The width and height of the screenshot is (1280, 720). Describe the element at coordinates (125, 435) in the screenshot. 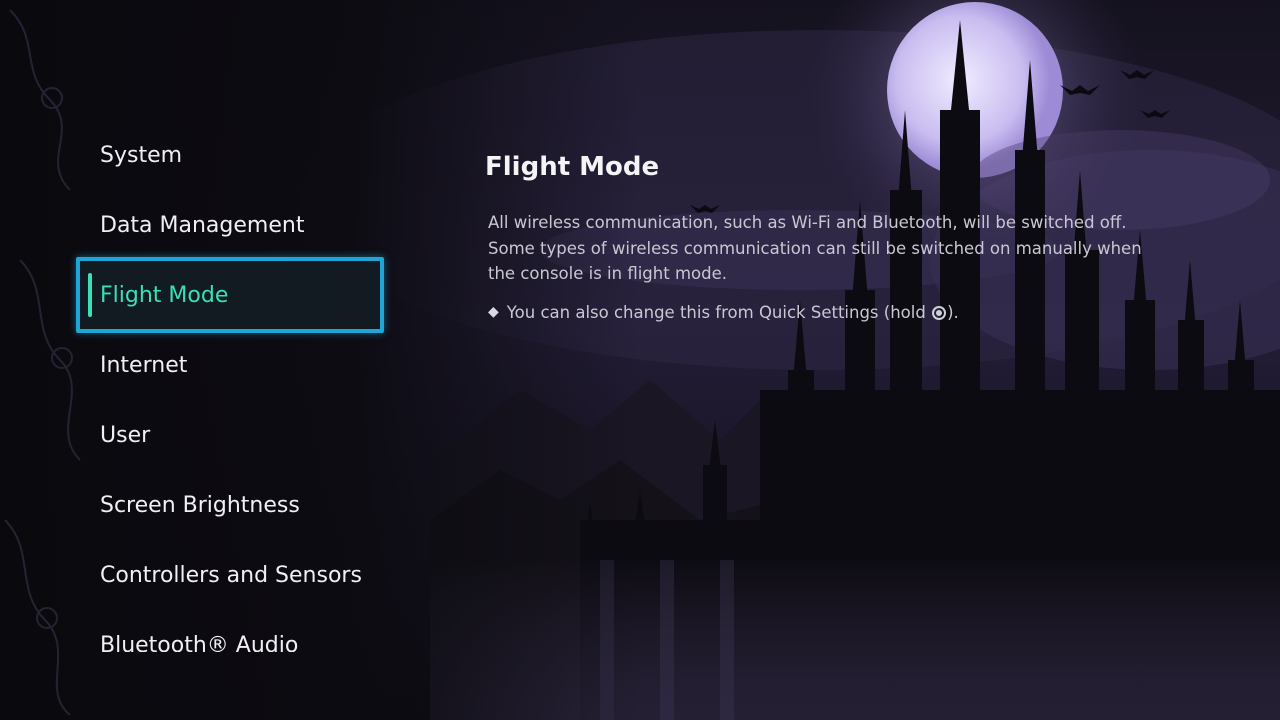

I see `sidebar-item-label: User` at that location.